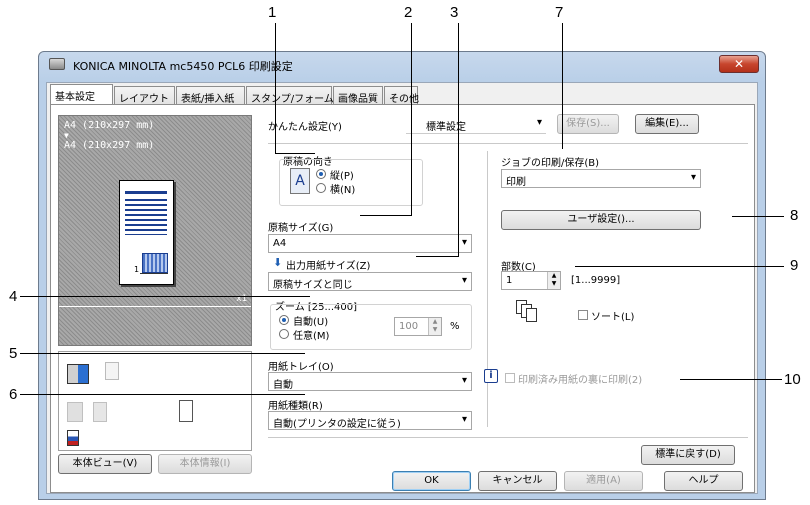 The height and width of the screenshot is (505, 810). I want to click on zoom-spin-buttons: ▲ ▼, so click(434, 326).